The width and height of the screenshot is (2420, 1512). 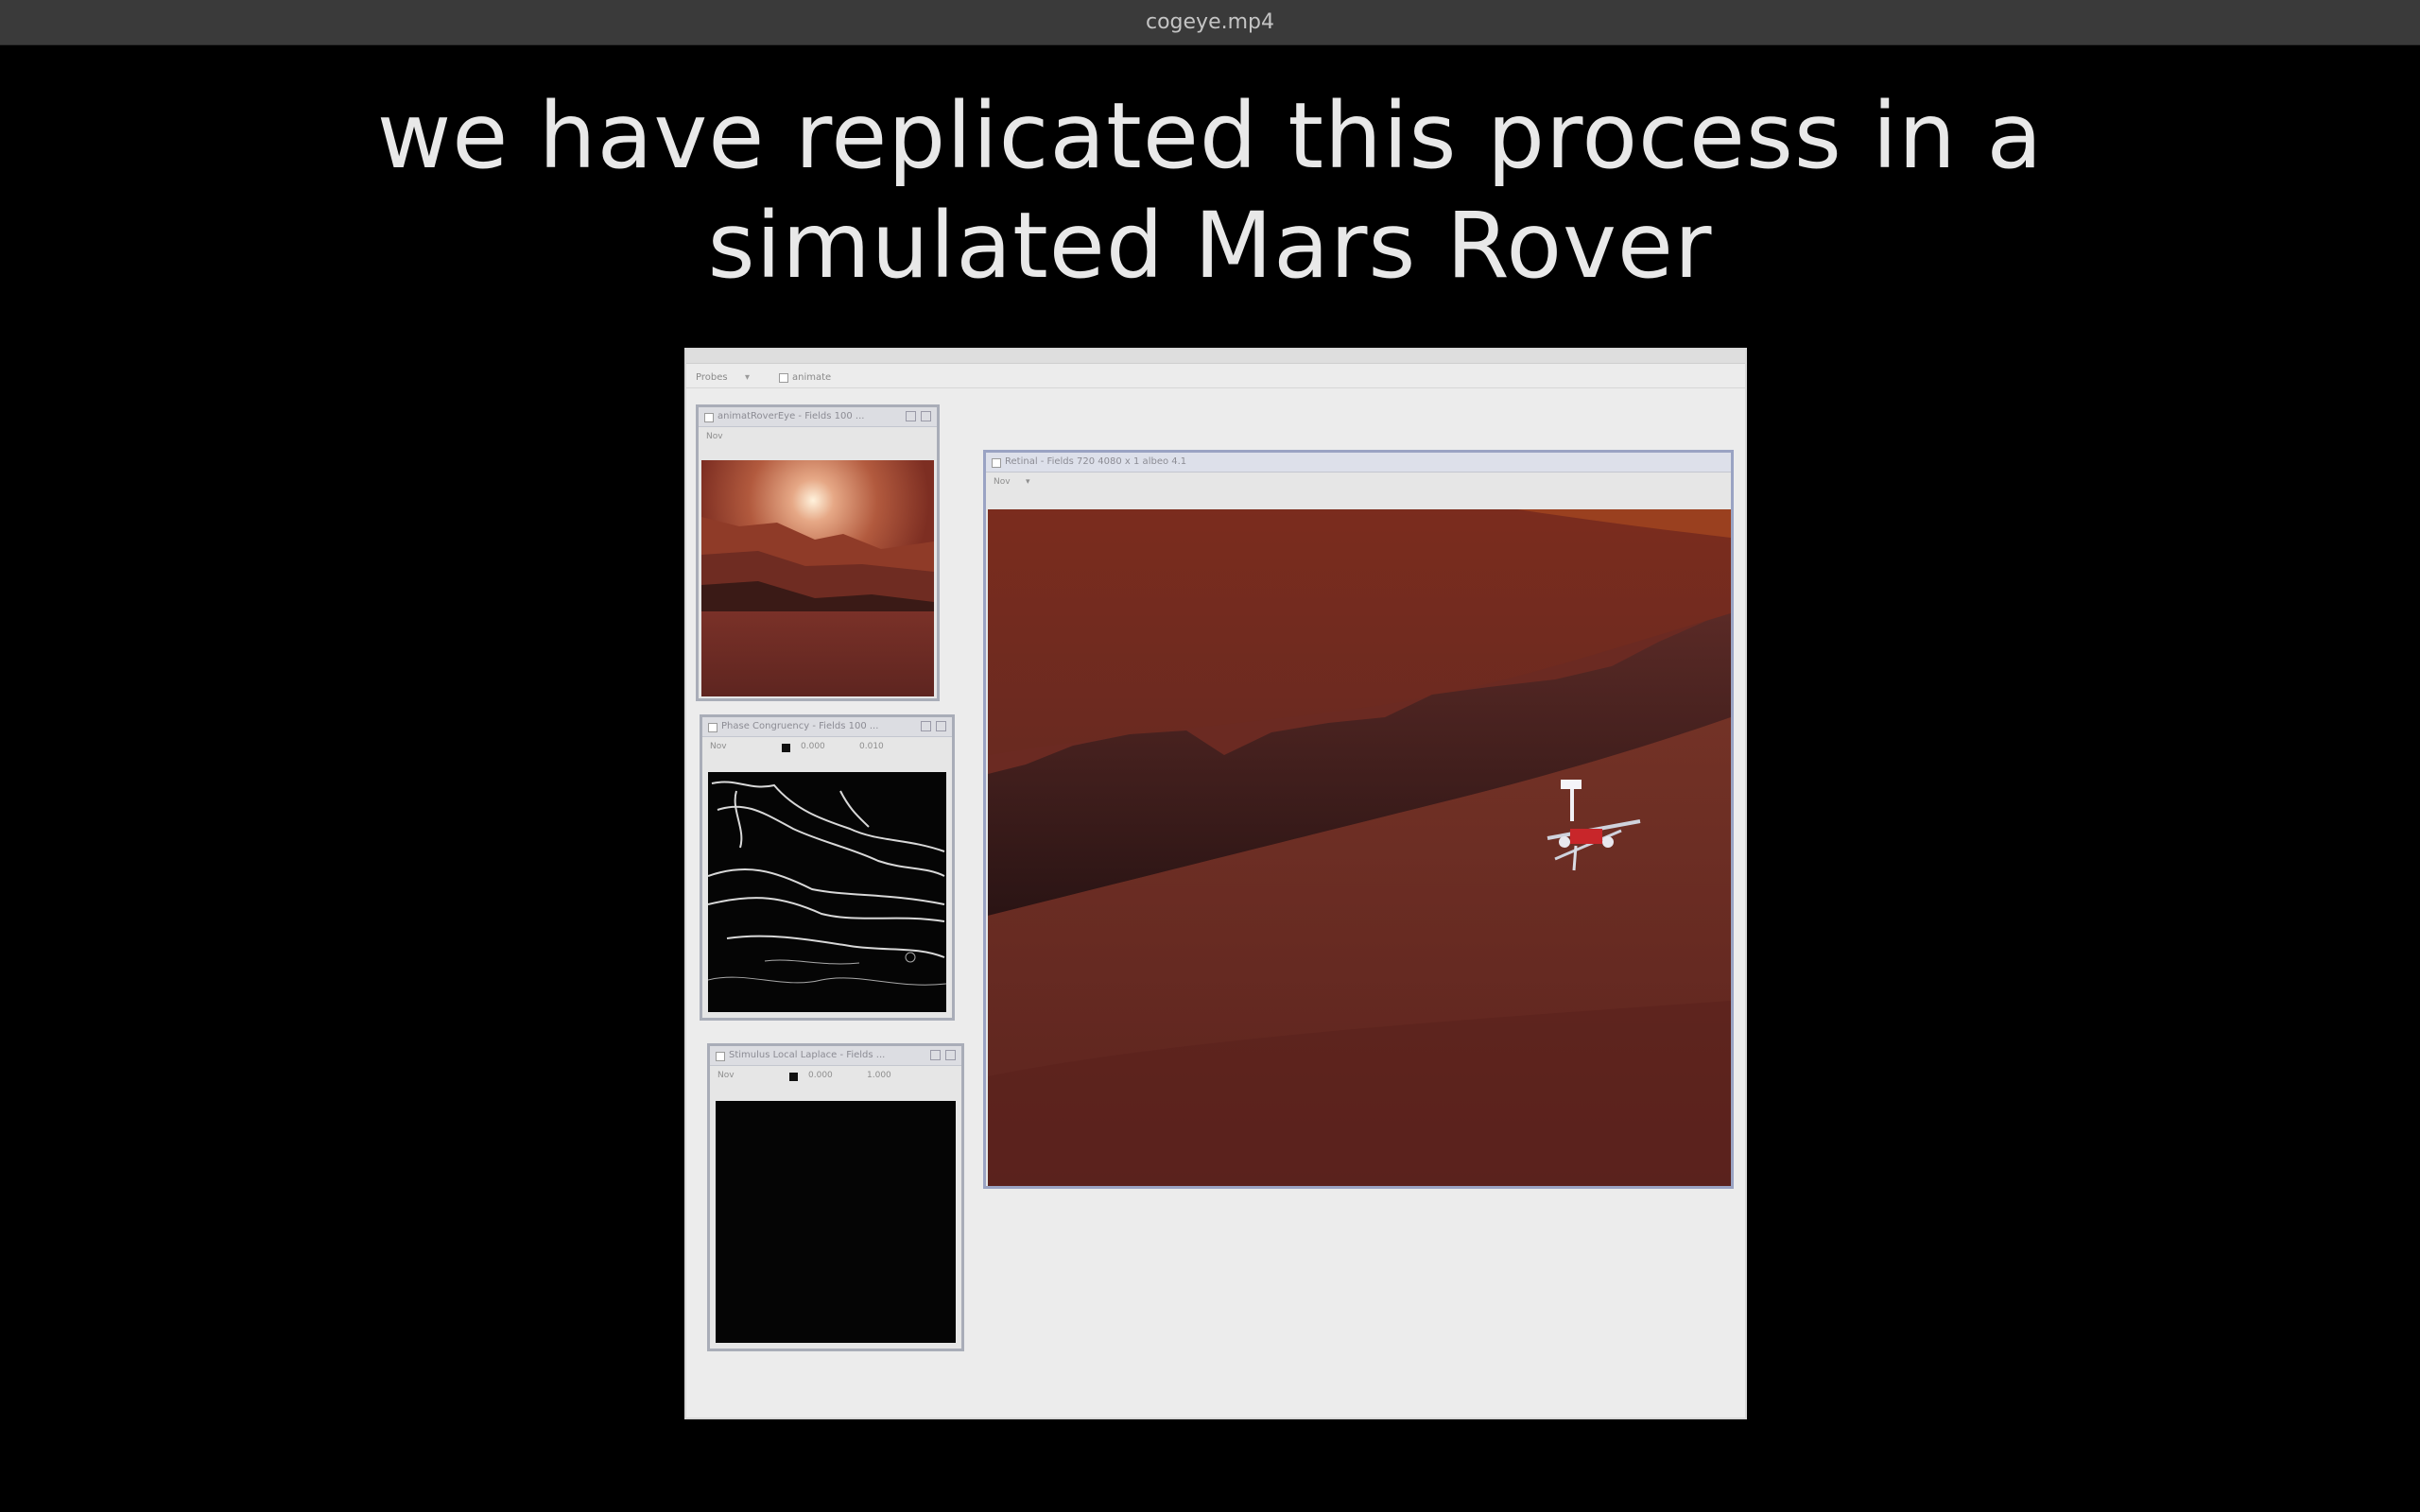 What do you see at coordinates (1210, 246) in the screenshot?
I see `caption-line-2: simulated Mars Rover` at bounding box center [1210, 246].